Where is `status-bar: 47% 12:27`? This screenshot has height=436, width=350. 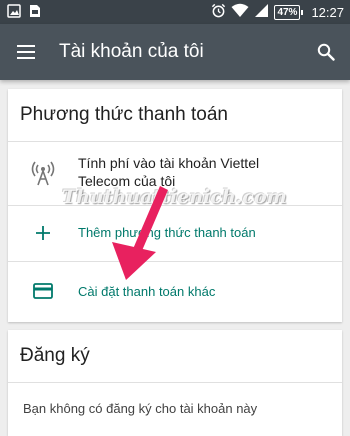 status-bar: 47% 12:27 is located at coordinates (175, 12).